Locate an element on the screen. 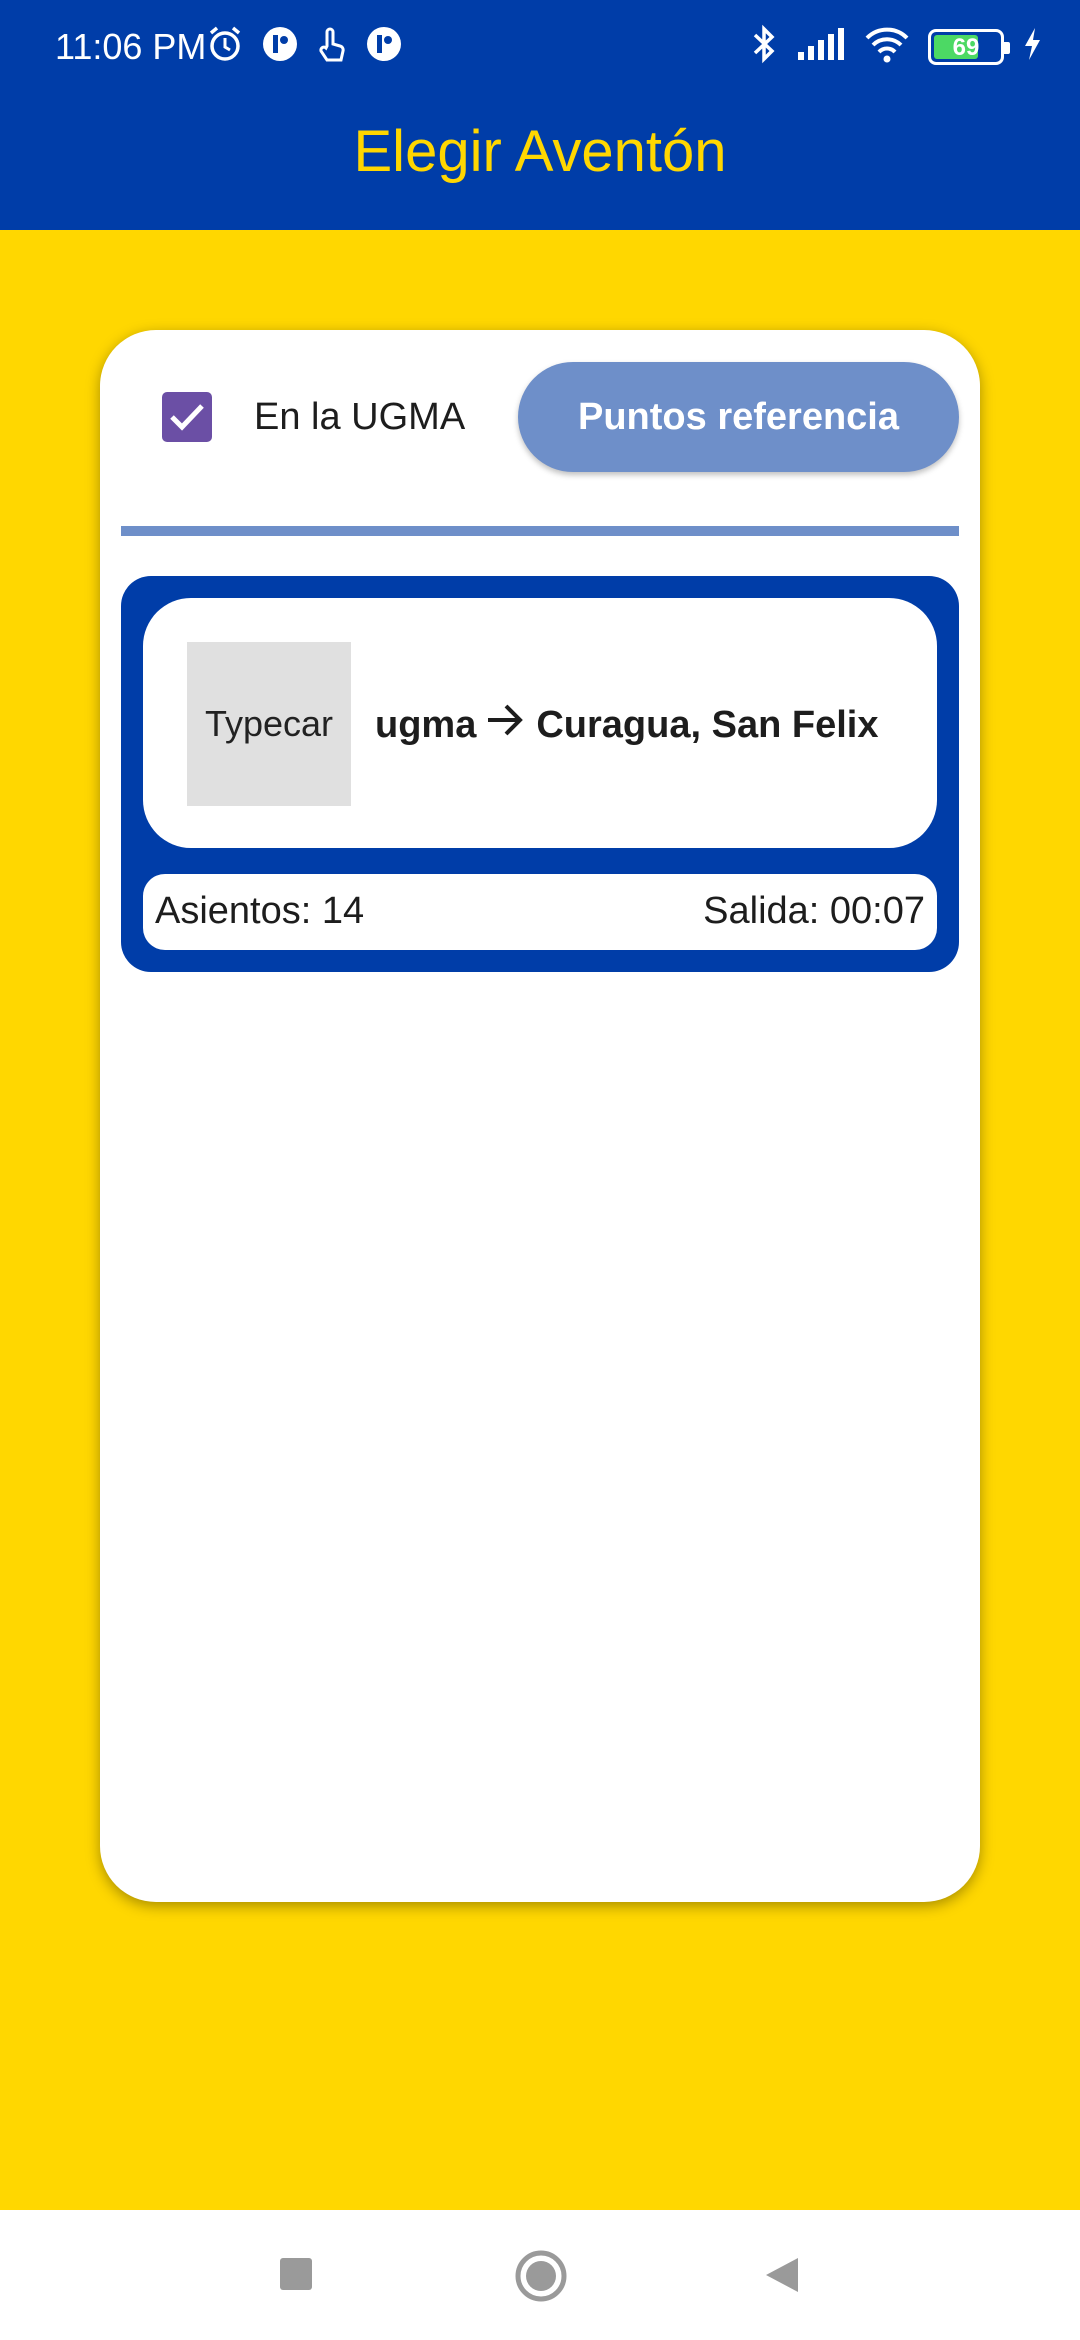  checkbox-label: En la UGMA is located at coordinates (360, 417).